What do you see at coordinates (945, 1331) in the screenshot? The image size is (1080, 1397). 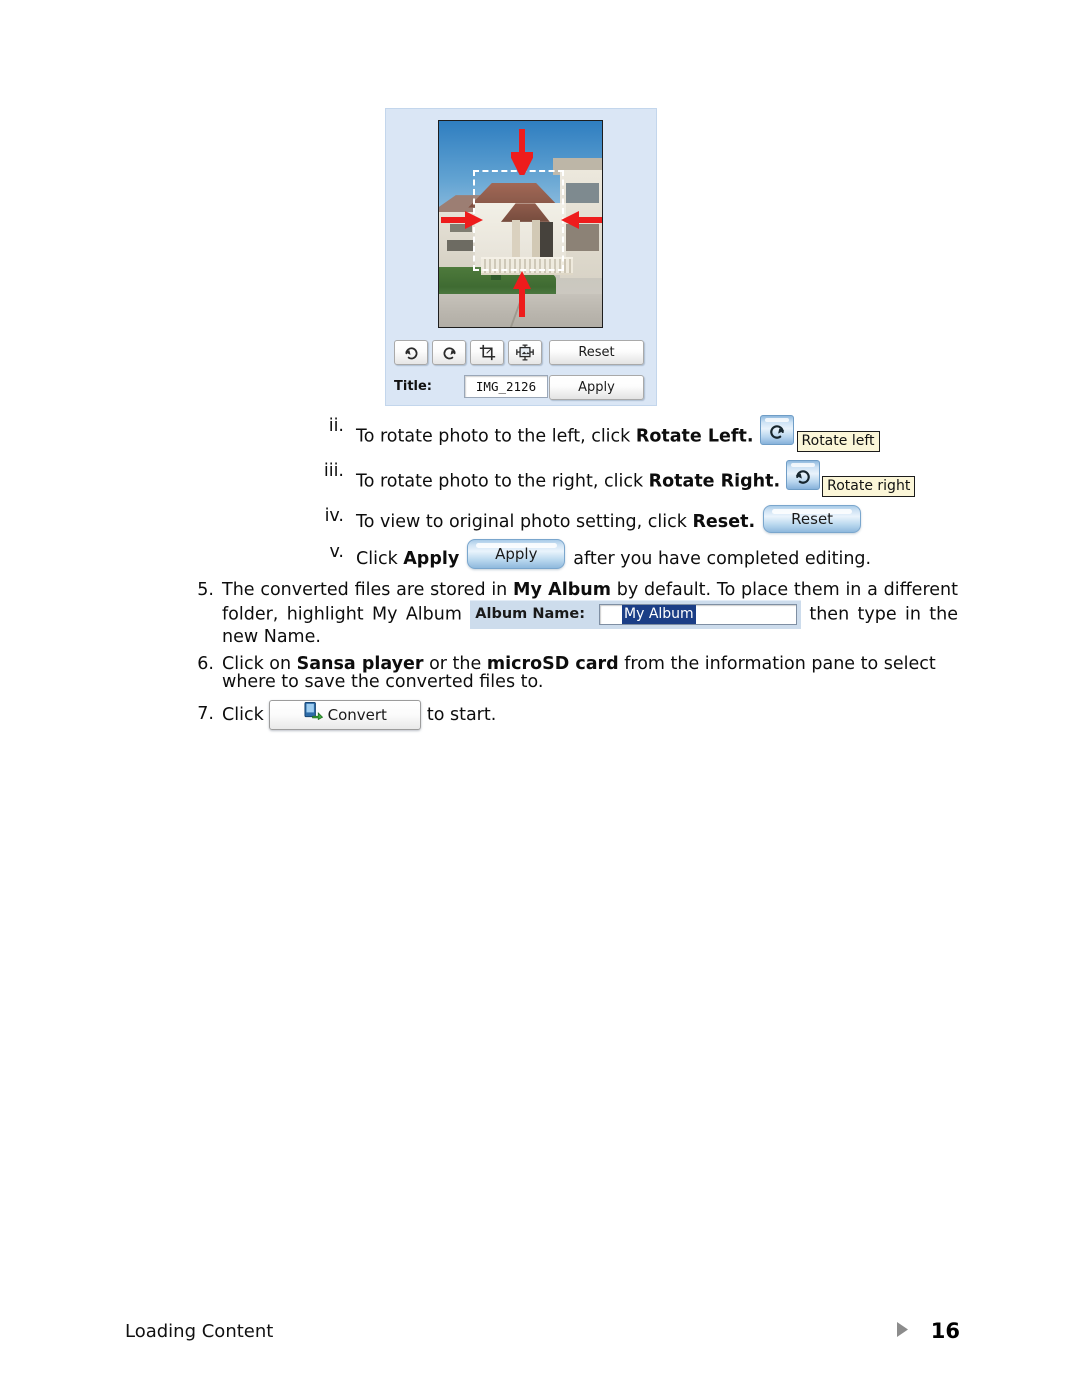 I see `page-number: 16` at bounding box center [945, 1331].